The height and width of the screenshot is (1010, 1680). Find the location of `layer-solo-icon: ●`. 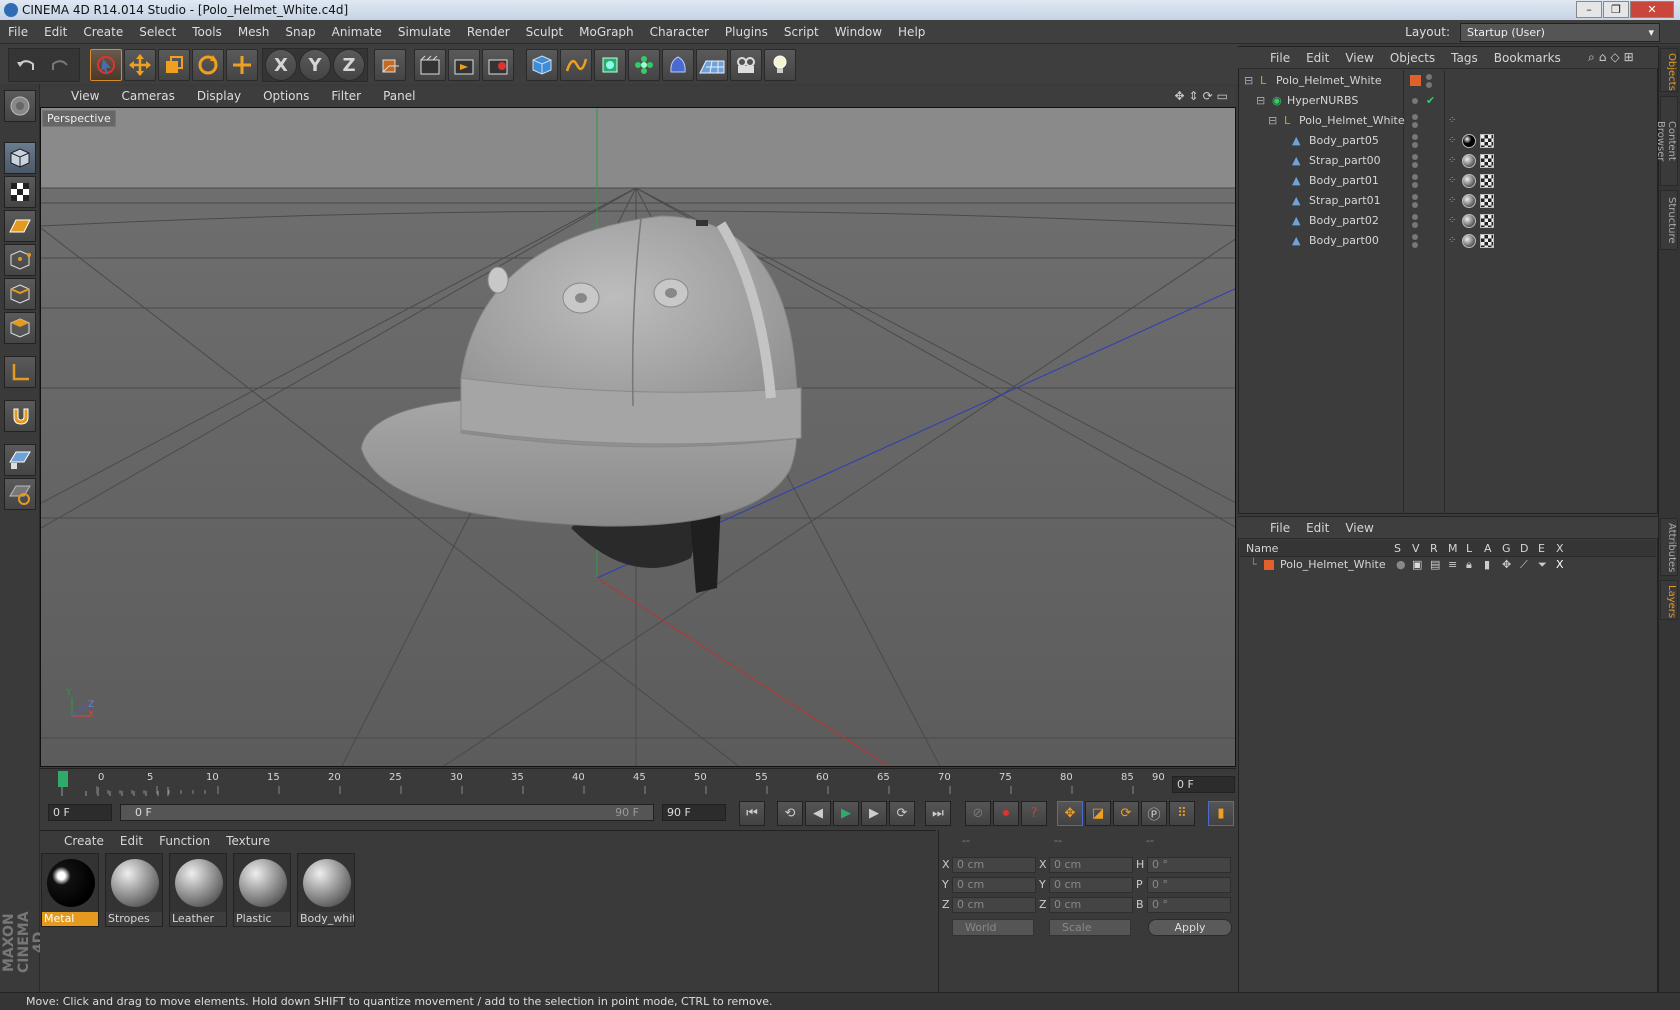

layer-solo-icon: ● is located at coordinates (1401, 565).